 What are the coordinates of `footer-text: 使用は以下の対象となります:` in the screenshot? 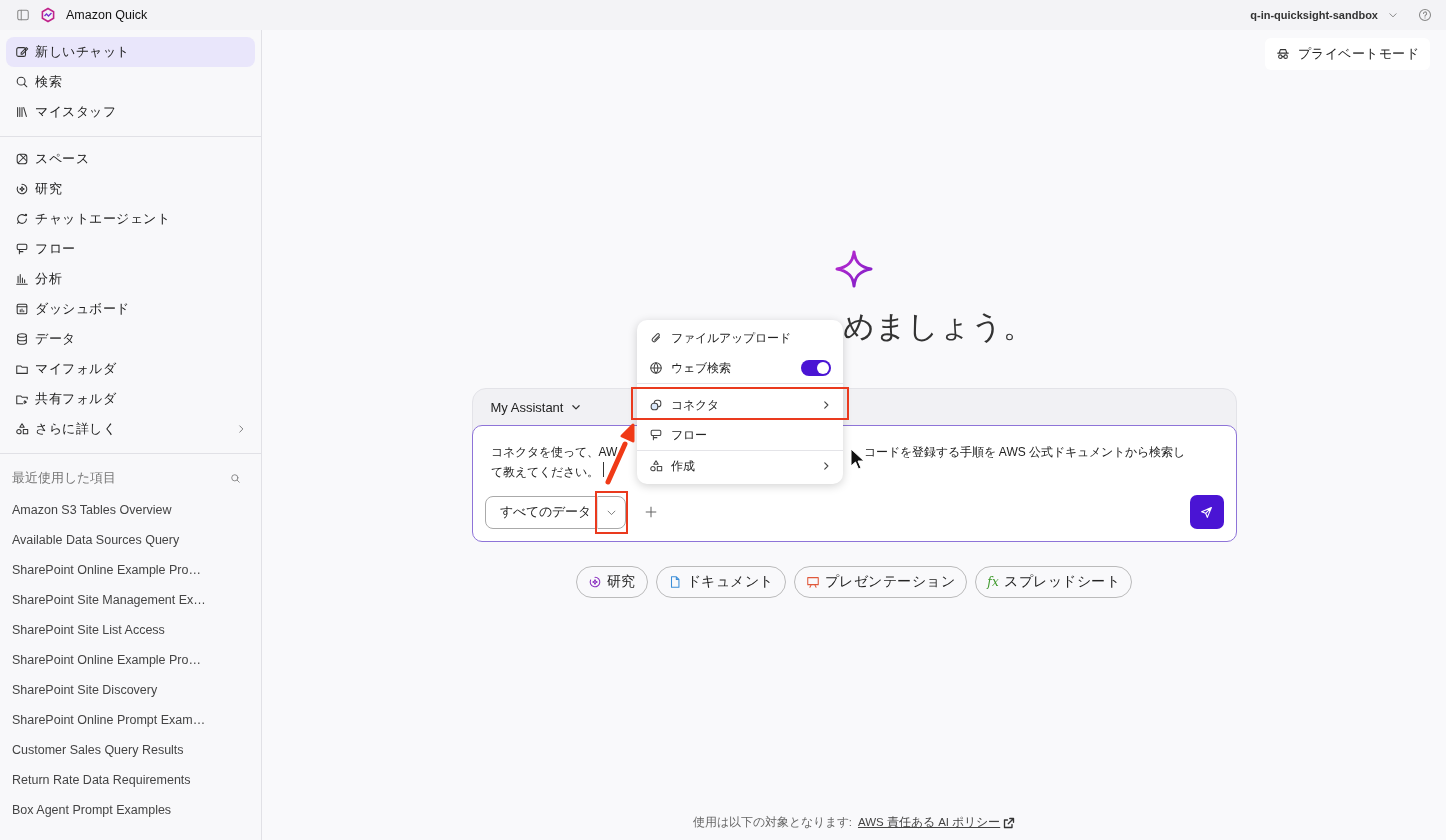 It's located at (772, 822).